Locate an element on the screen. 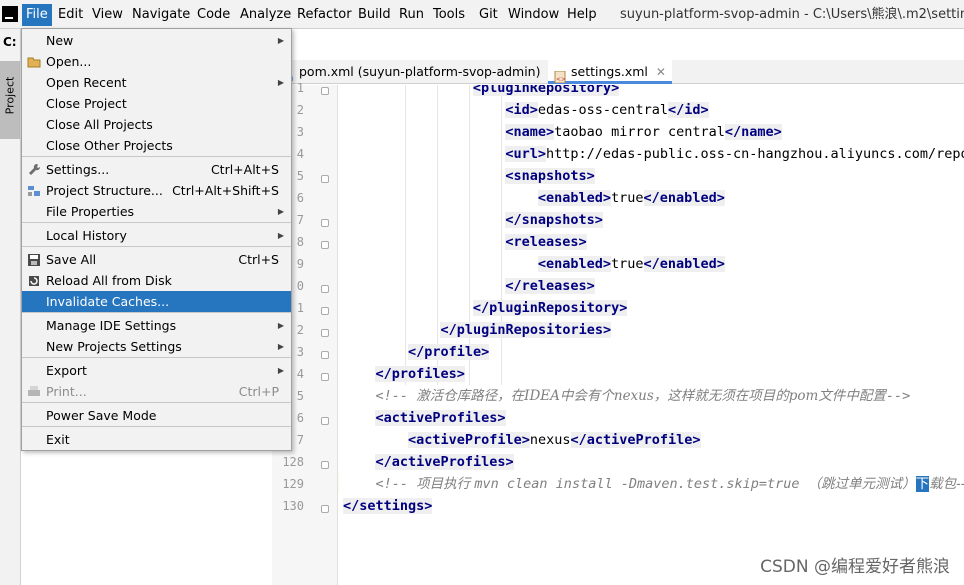  code-line: </settings> is located at coordinates (388, 506).